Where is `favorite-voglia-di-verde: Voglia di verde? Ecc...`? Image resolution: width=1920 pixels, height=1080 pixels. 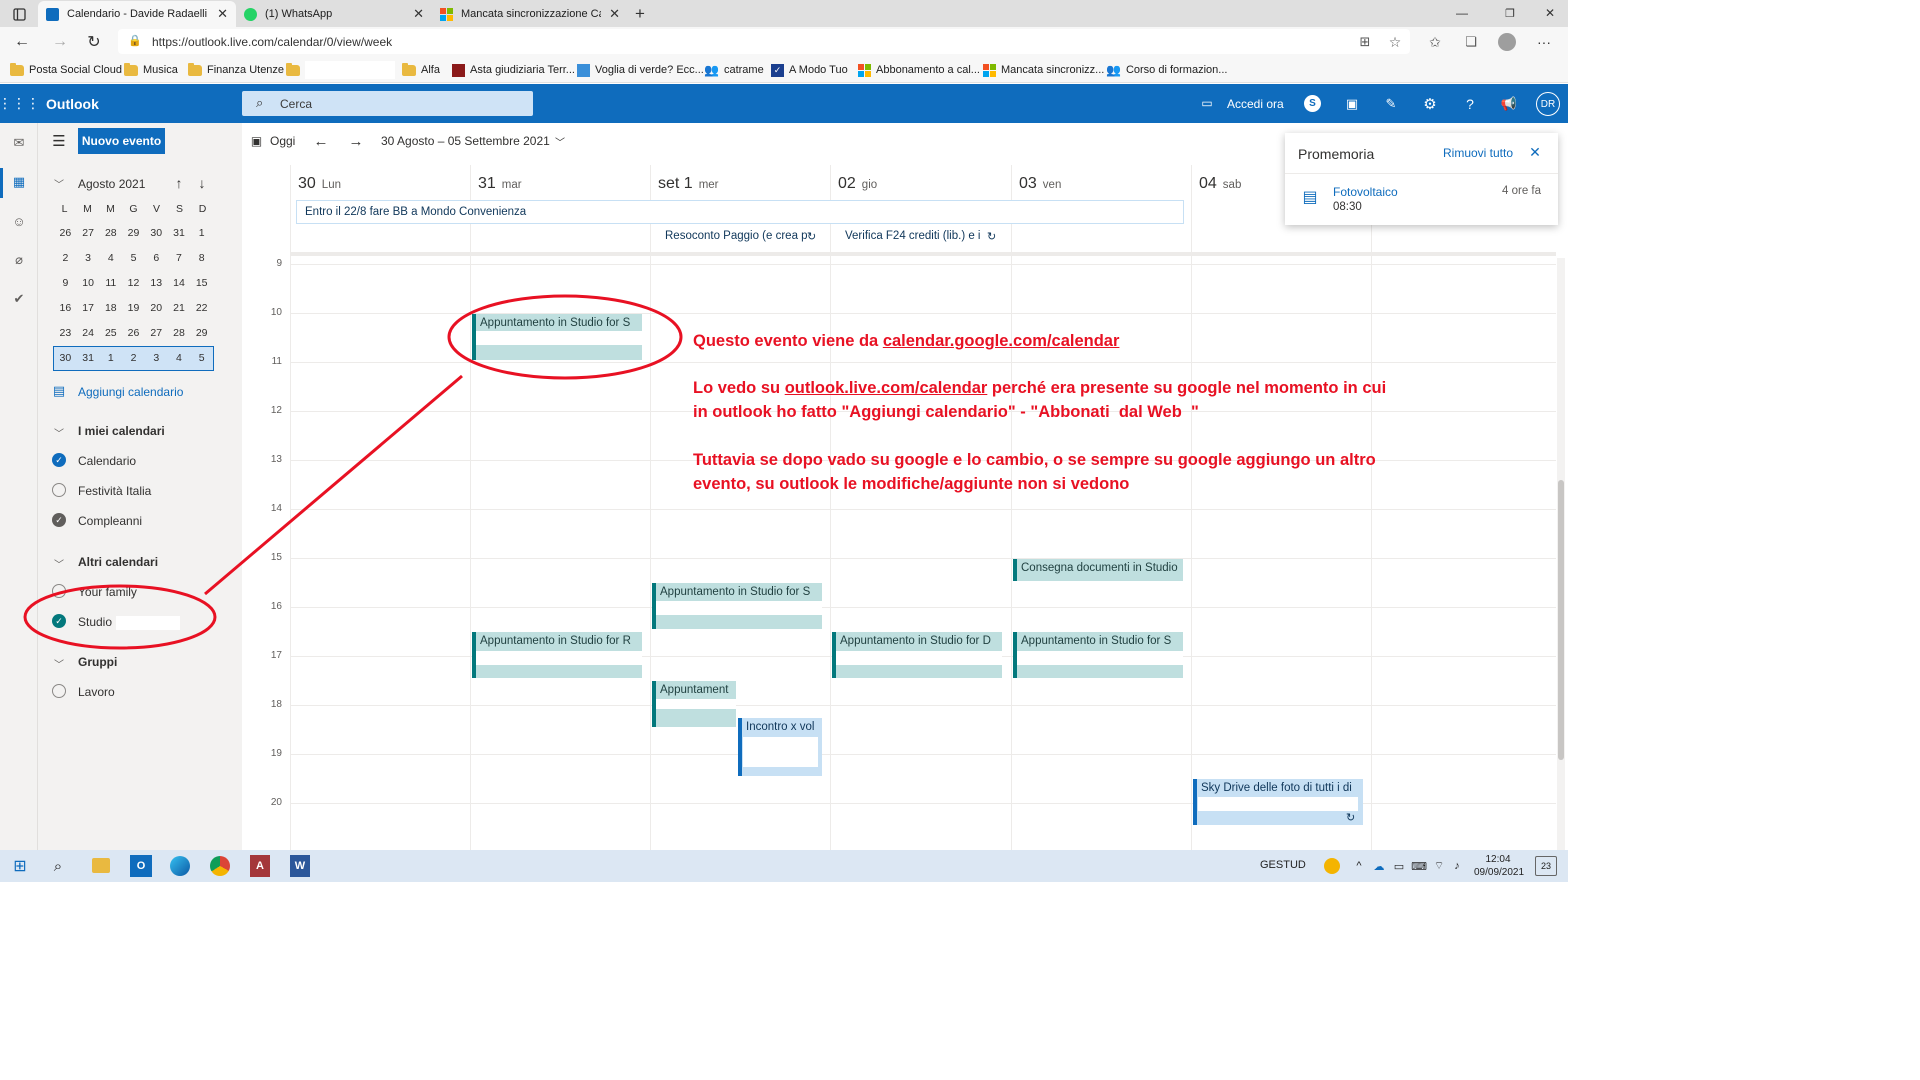 favorite-voglia-di-verde: Voglia di verde? Ecc... is located at coordinates (640, 70).